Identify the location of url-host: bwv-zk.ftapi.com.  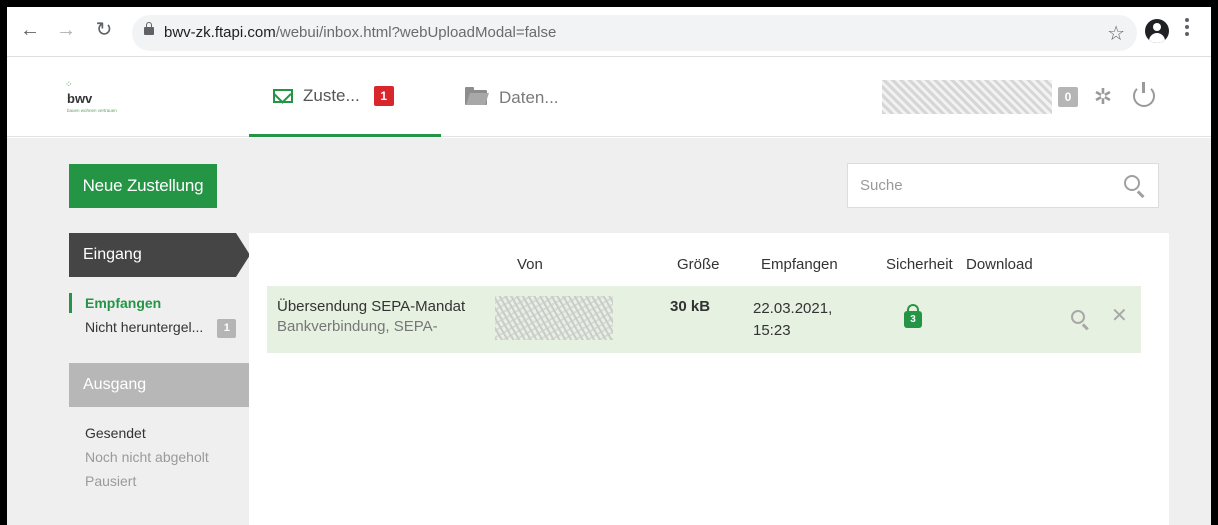
(220, 32).